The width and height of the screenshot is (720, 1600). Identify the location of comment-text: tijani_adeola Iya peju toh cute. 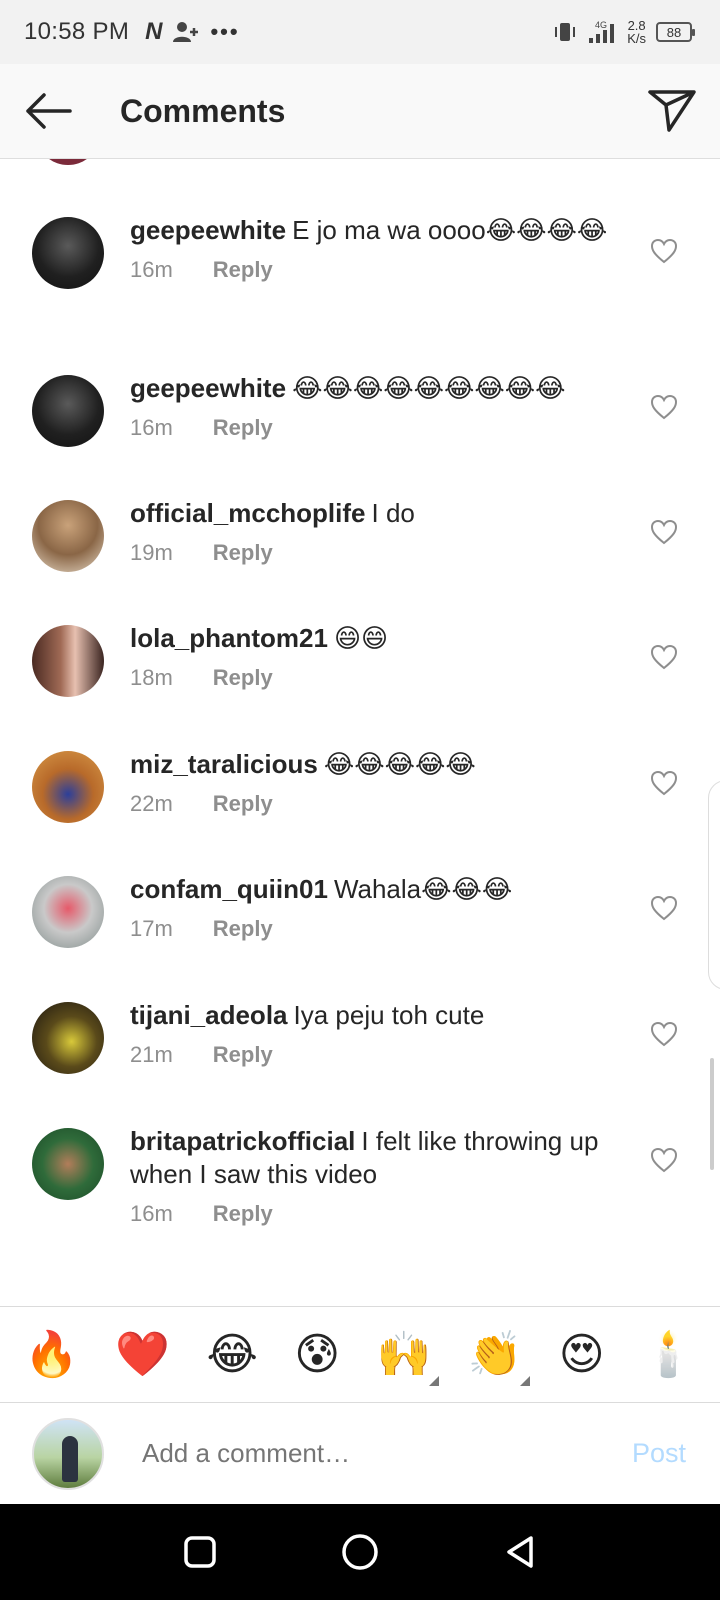
(380, 1015).